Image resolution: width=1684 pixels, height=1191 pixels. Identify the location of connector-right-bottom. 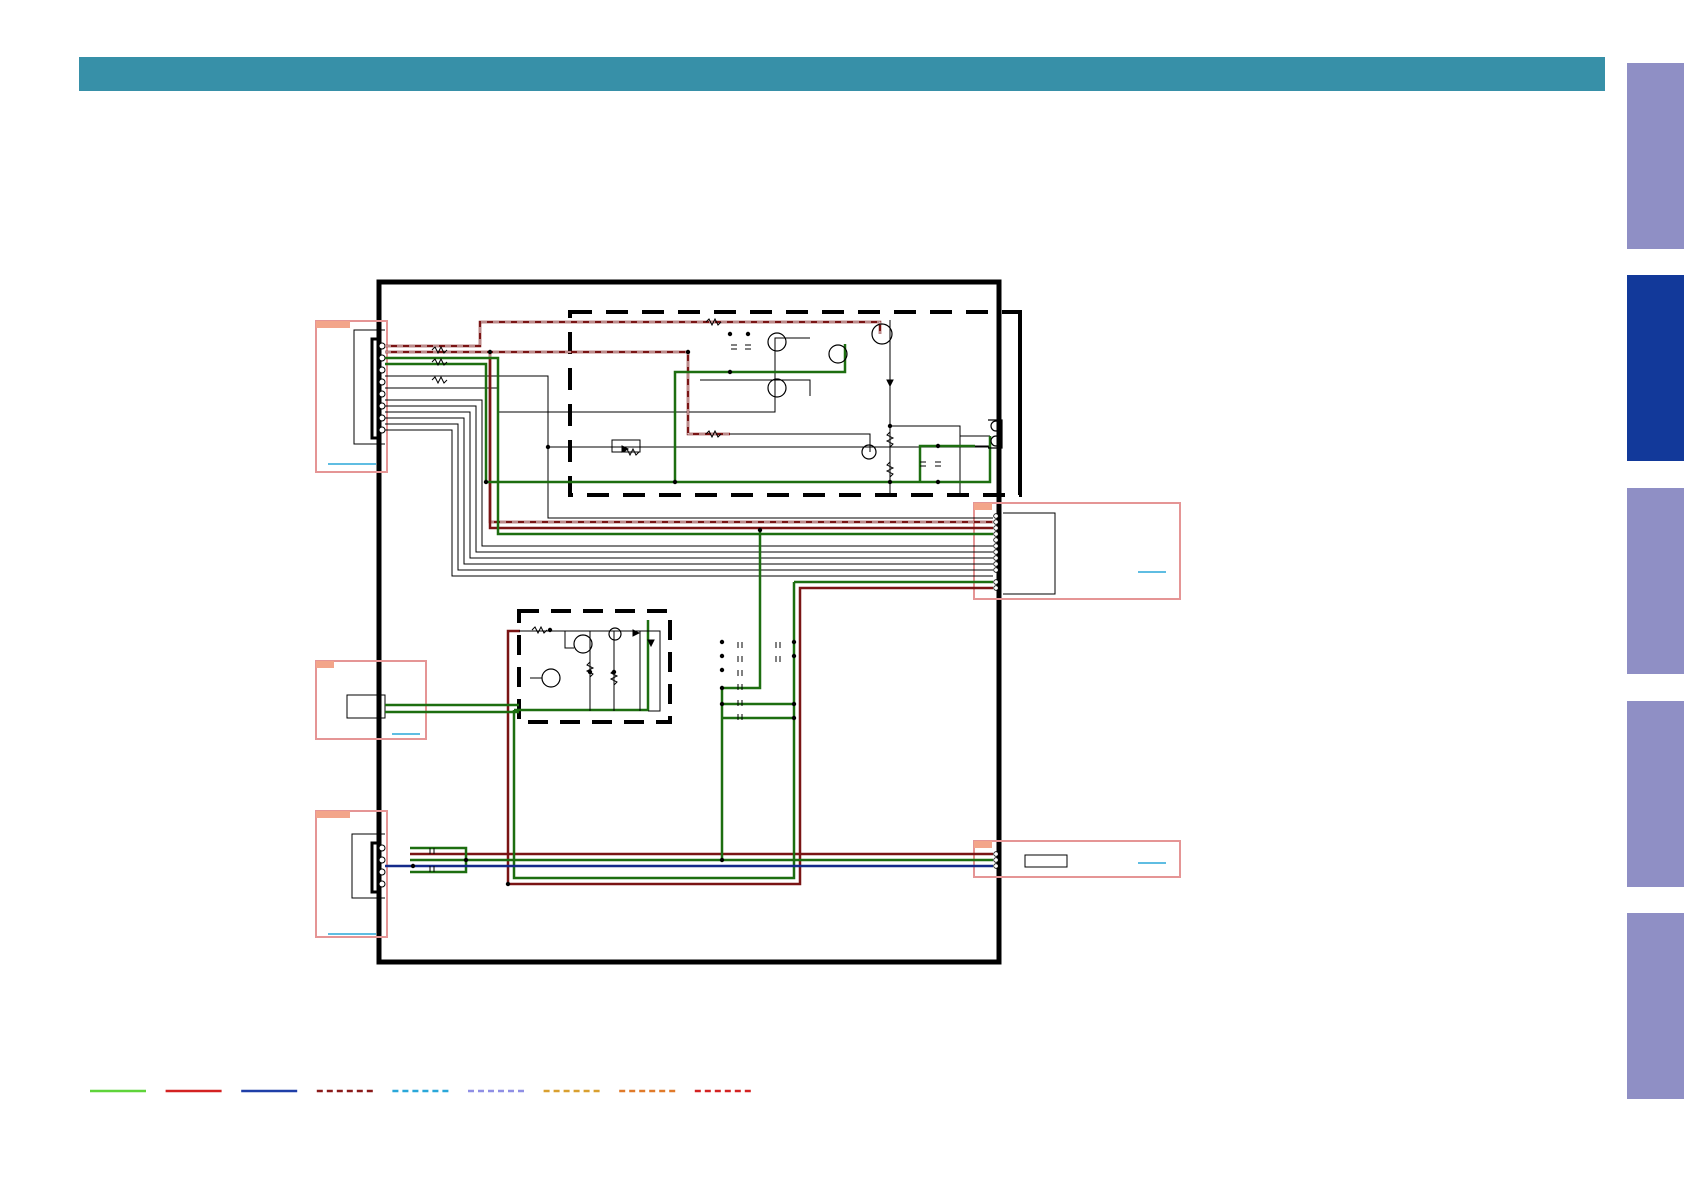
(996, 860).